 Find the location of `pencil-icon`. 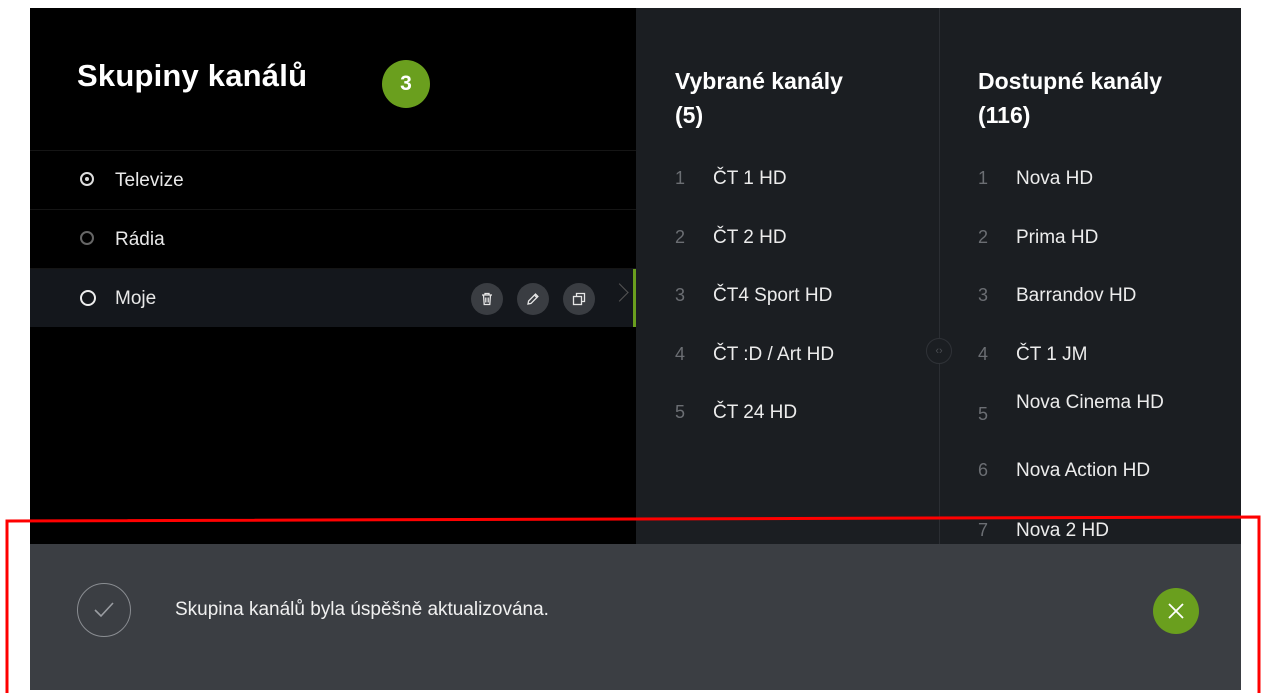

pencil-icon is located at coordinates (533, 299).